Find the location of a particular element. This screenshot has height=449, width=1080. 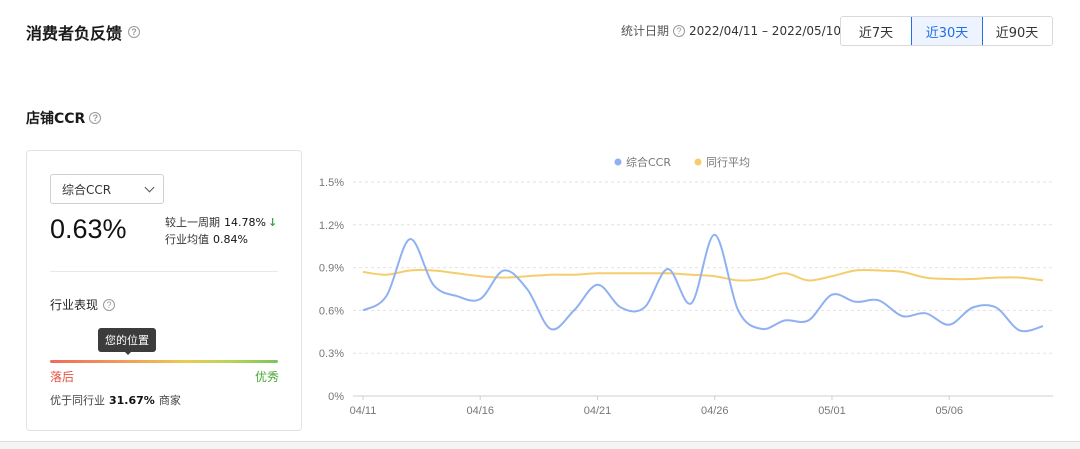

ccr-value: 0.63% is located at coordinates (88, 229).